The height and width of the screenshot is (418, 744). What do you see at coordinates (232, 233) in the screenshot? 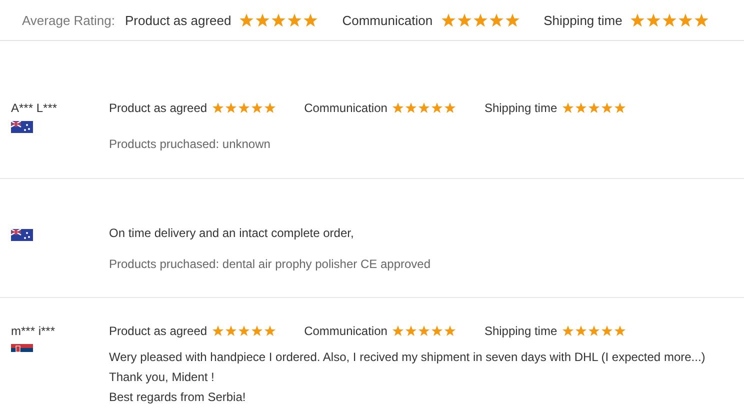
I see `comment-text: On time delivery and an intact complete order,` at bounding box center [232, 233].